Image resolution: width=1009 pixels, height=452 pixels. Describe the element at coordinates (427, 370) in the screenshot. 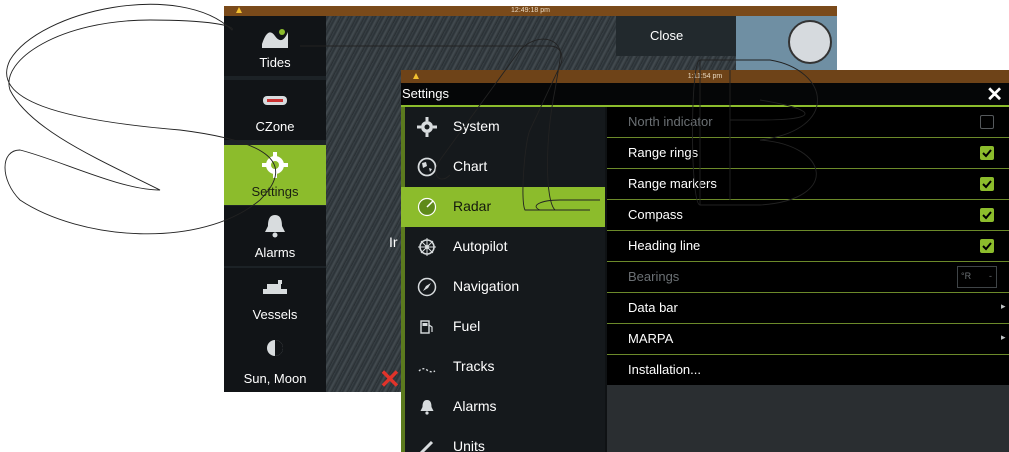

I see `tracks-icon` at that location.